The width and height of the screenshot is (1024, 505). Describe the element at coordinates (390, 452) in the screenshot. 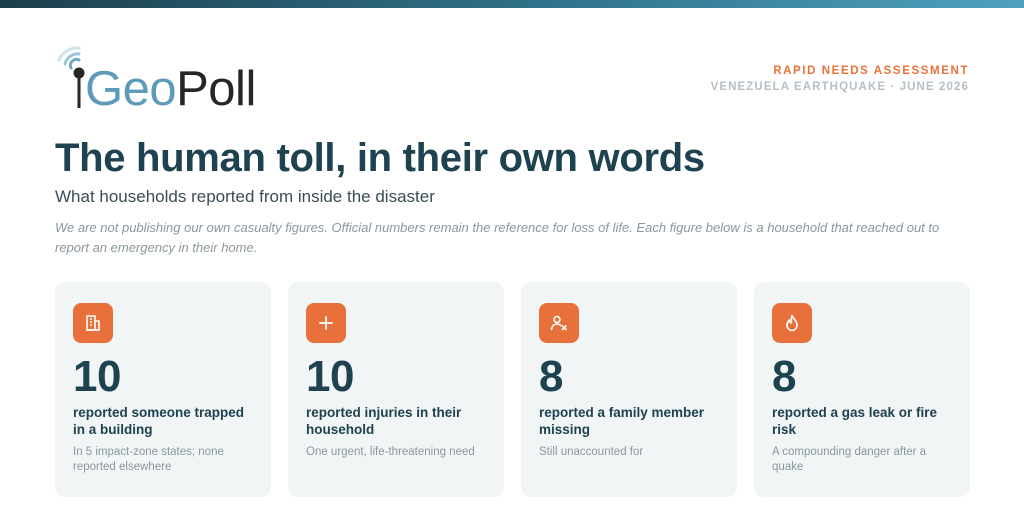

I see `stat-description: One urgent, life-threatening need` at that location.